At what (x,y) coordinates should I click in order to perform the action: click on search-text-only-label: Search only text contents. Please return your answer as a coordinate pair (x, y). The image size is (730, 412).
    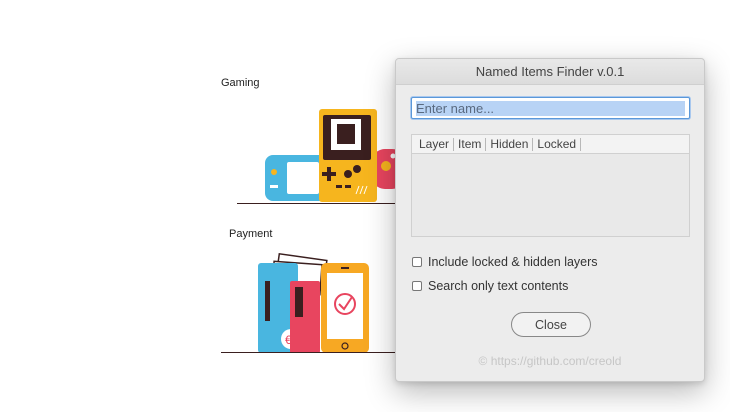
    Looking at the image, I should click on (498, 286).